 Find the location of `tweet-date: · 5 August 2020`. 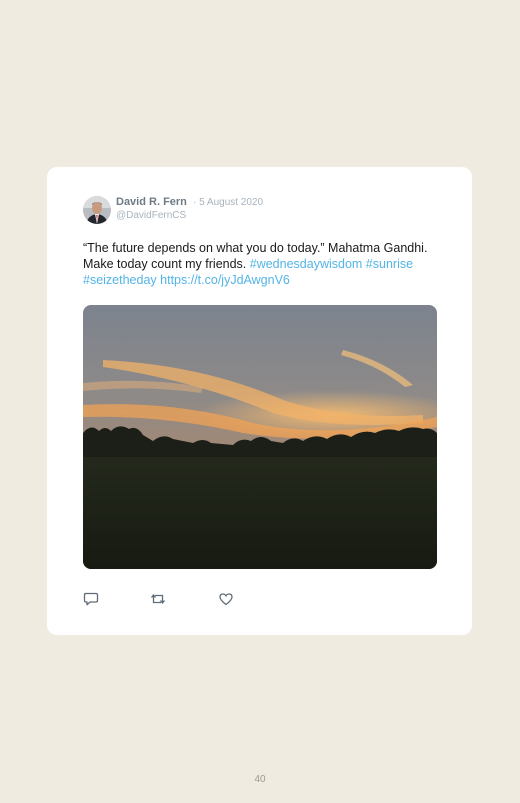

tweet-date: · 5 August 2020 is located at coordinates (228, 202).